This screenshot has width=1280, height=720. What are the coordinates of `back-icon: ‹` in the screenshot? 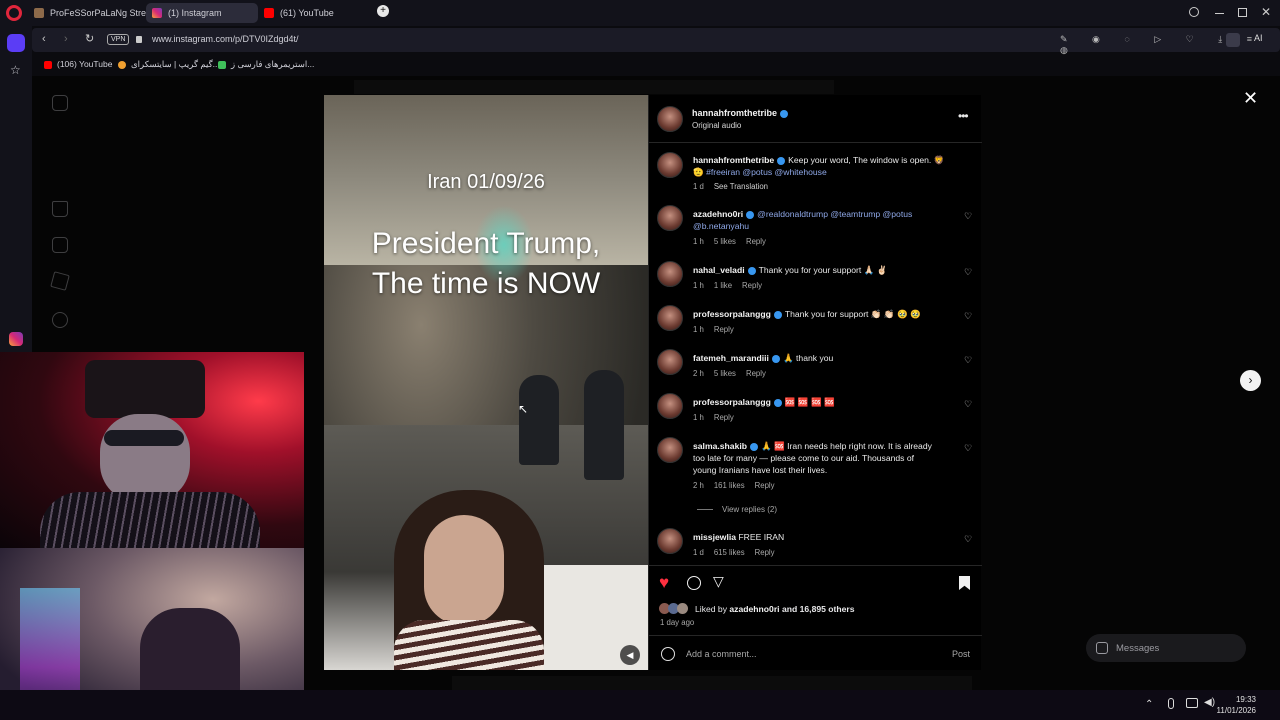 It's located at (44, 39).